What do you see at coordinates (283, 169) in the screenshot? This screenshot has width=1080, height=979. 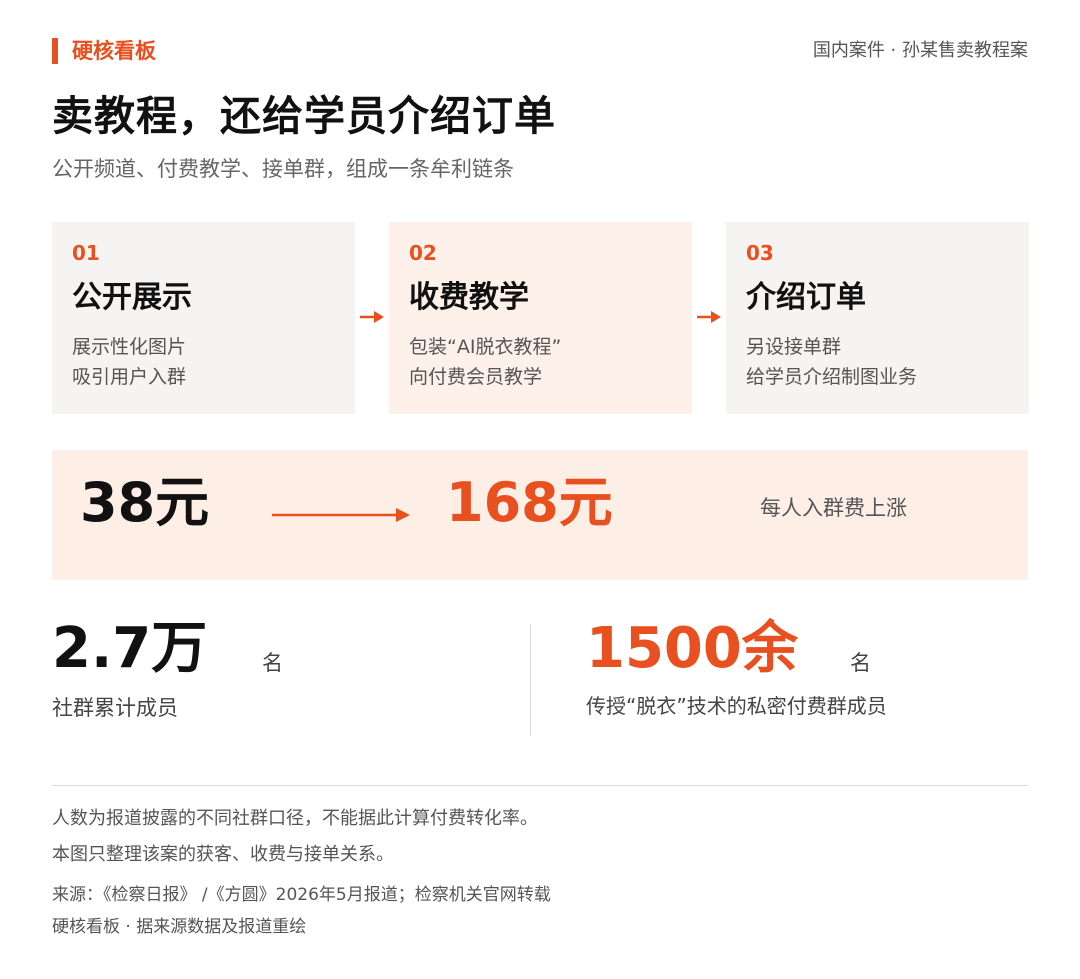 I see `page-subtitle: 公开频道、付费教学、接单群，组成一条牟利链条` at bounding box center [283, 169].